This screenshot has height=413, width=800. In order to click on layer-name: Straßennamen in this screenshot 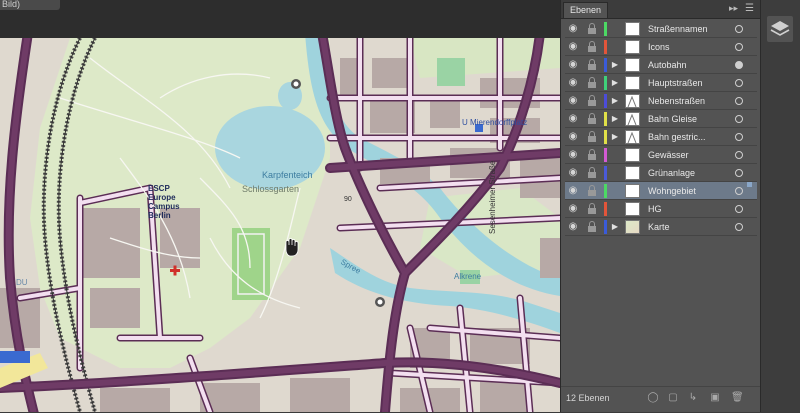, I will do `click(690, 29)`.